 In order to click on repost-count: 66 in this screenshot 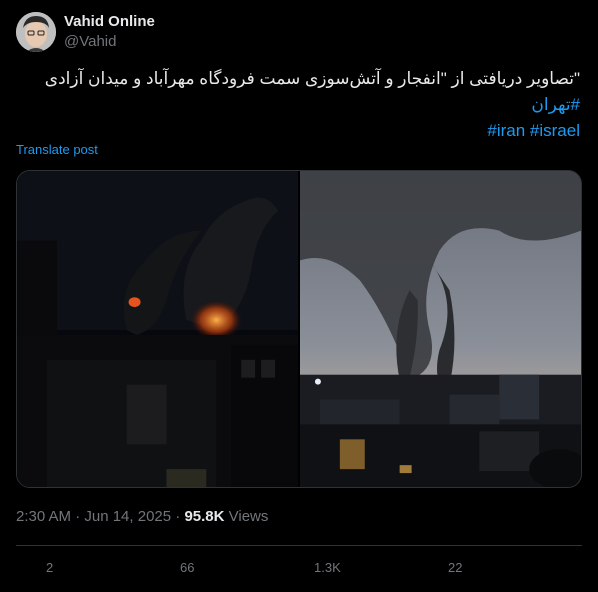, I will do `click(187, 567)`.